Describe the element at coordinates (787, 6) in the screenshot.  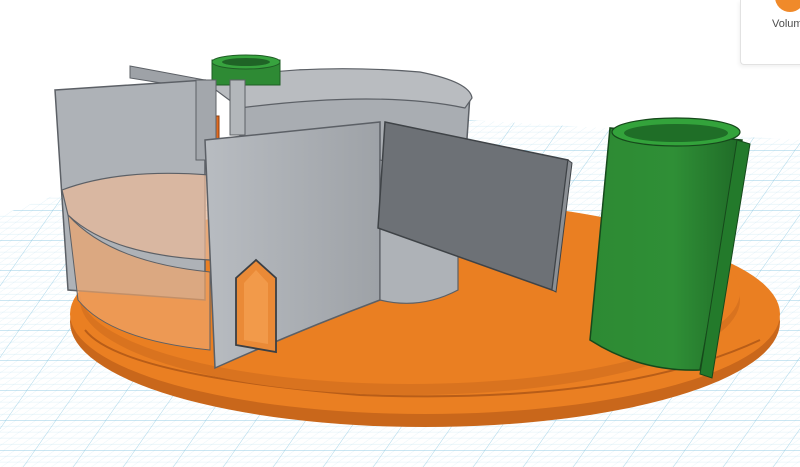
I see `volume-icon` at that location.